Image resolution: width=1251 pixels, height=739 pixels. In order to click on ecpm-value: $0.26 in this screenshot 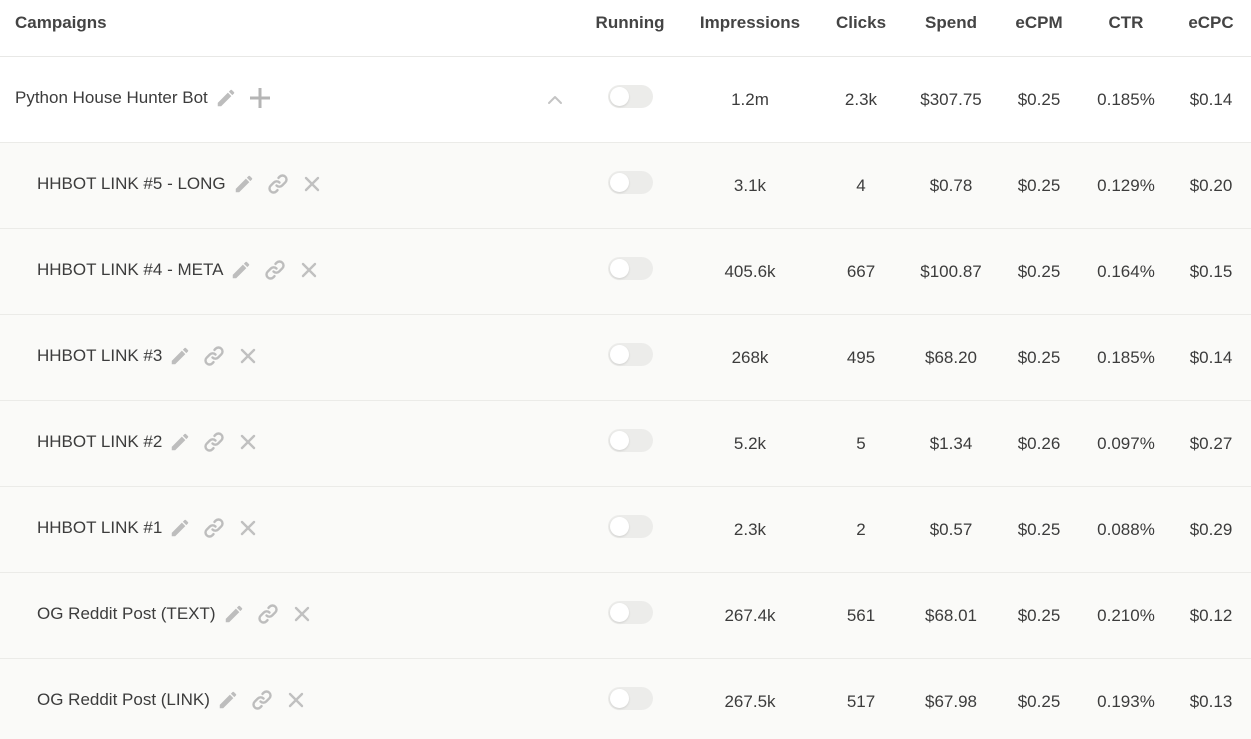, I will do `click(1039, 443)`.